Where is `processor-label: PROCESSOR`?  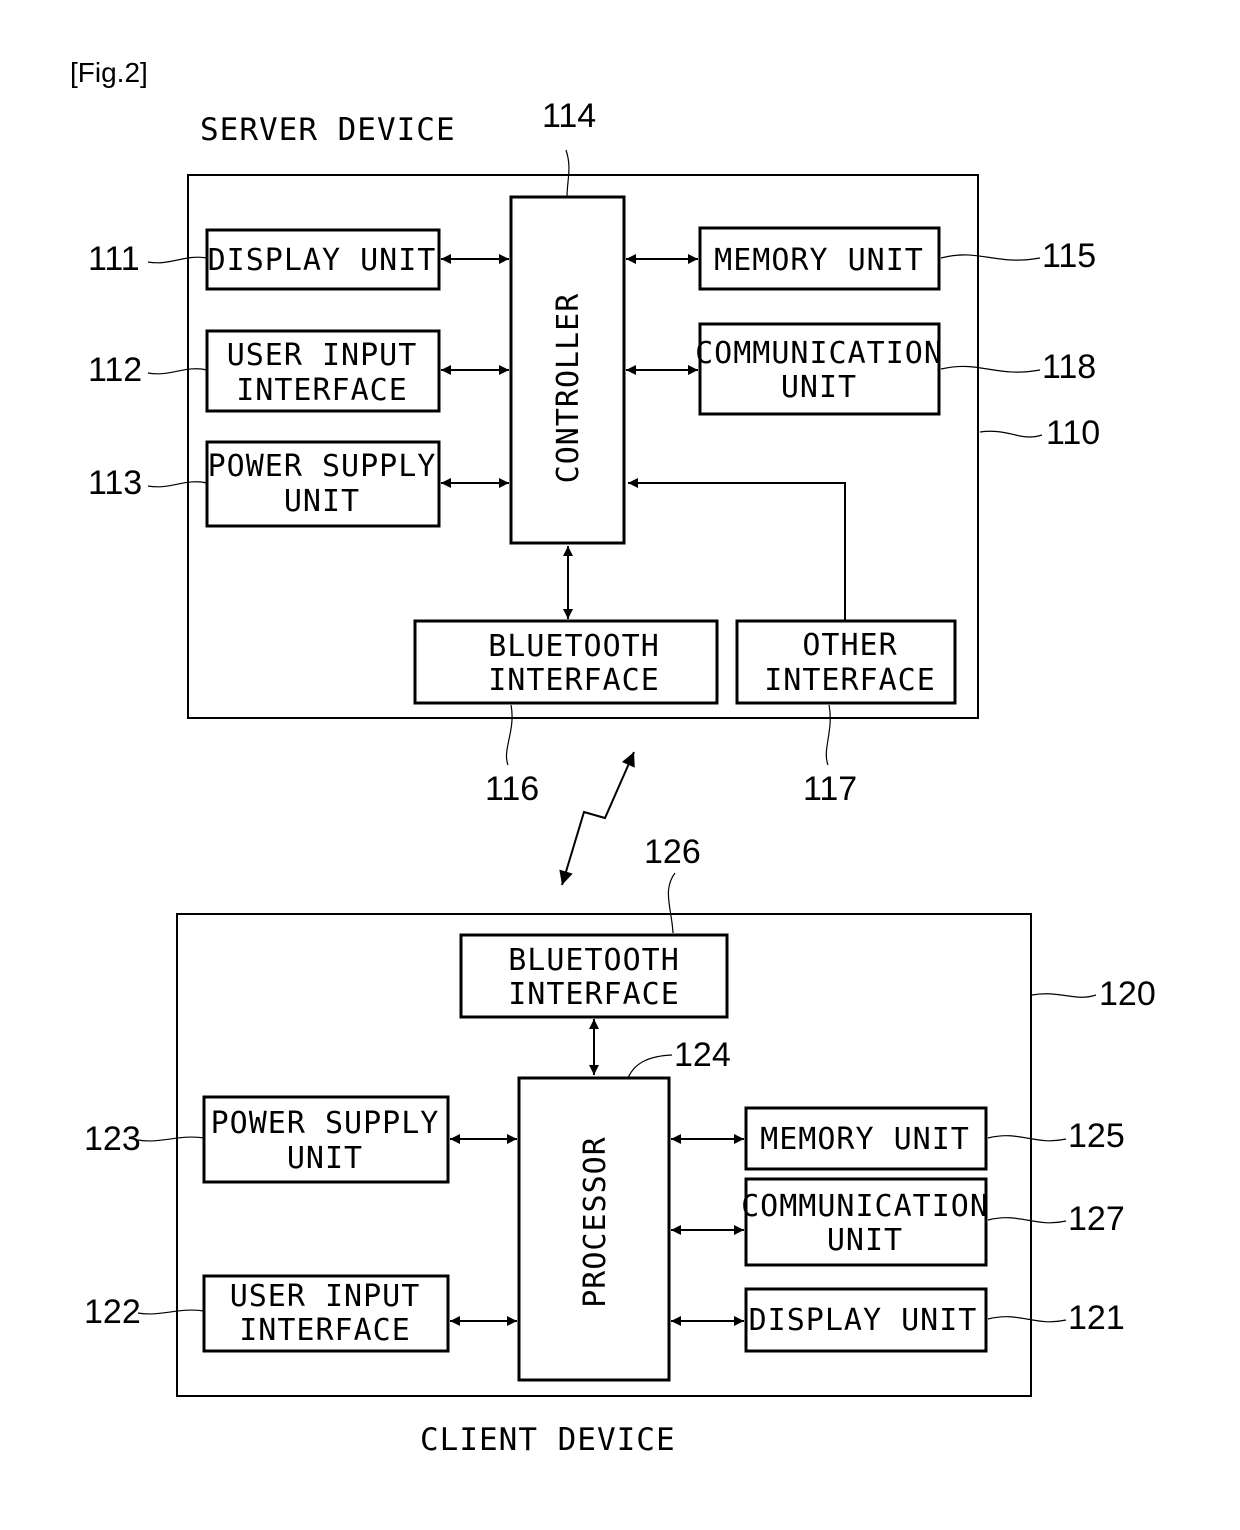
processor-label: PROCESSOR is located at coordinates (595, 1222).